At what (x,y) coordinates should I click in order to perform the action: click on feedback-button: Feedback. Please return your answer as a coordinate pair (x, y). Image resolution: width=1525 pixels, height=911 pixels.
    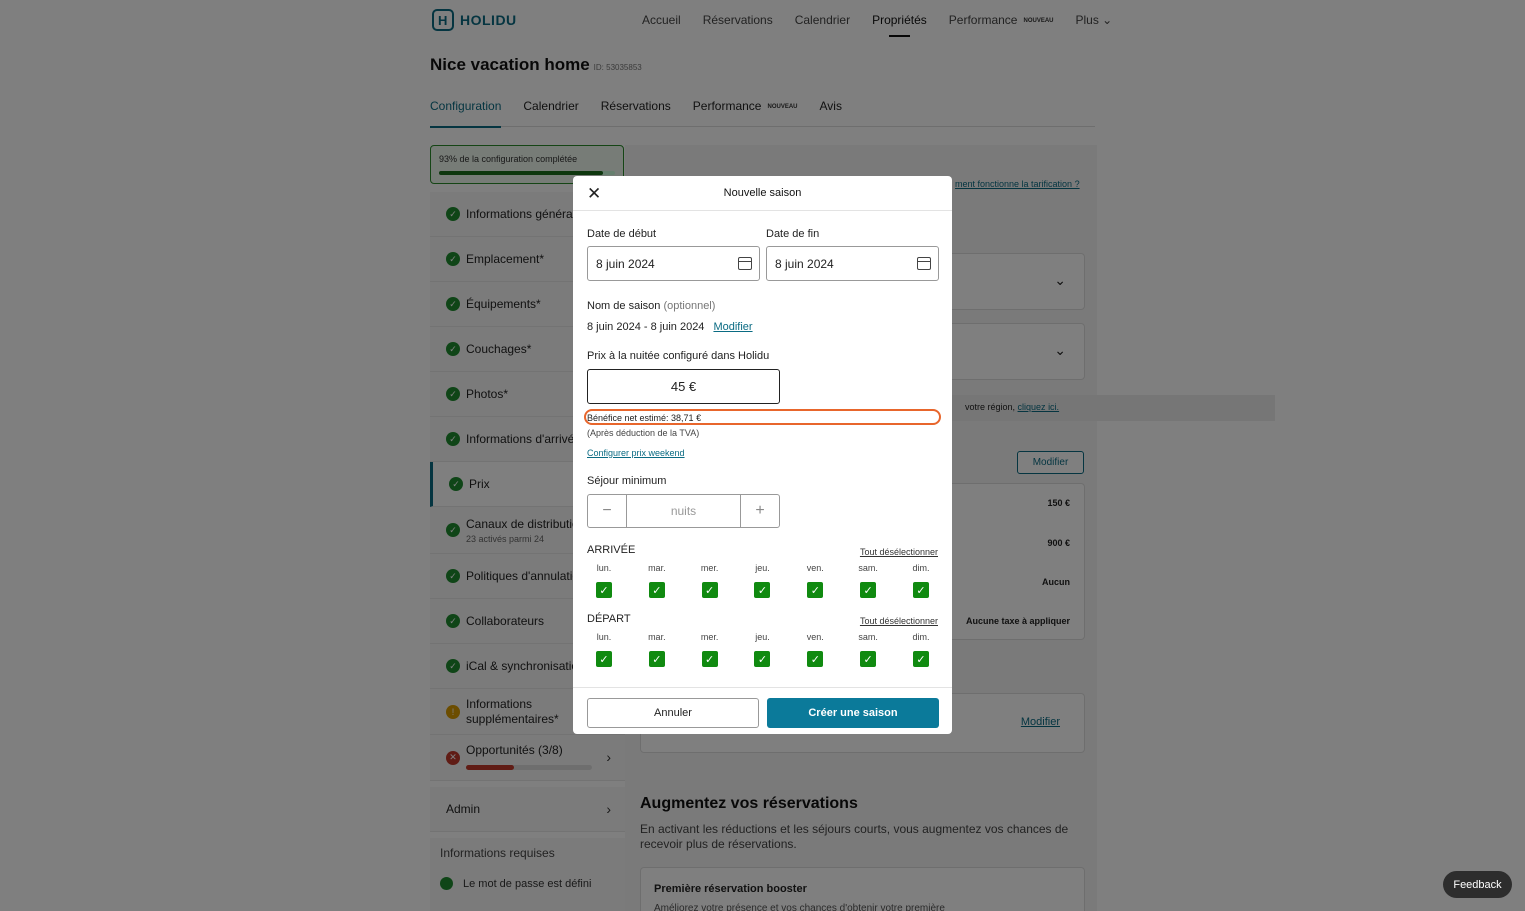
    Looking at the image, I should click on (1477, 884).